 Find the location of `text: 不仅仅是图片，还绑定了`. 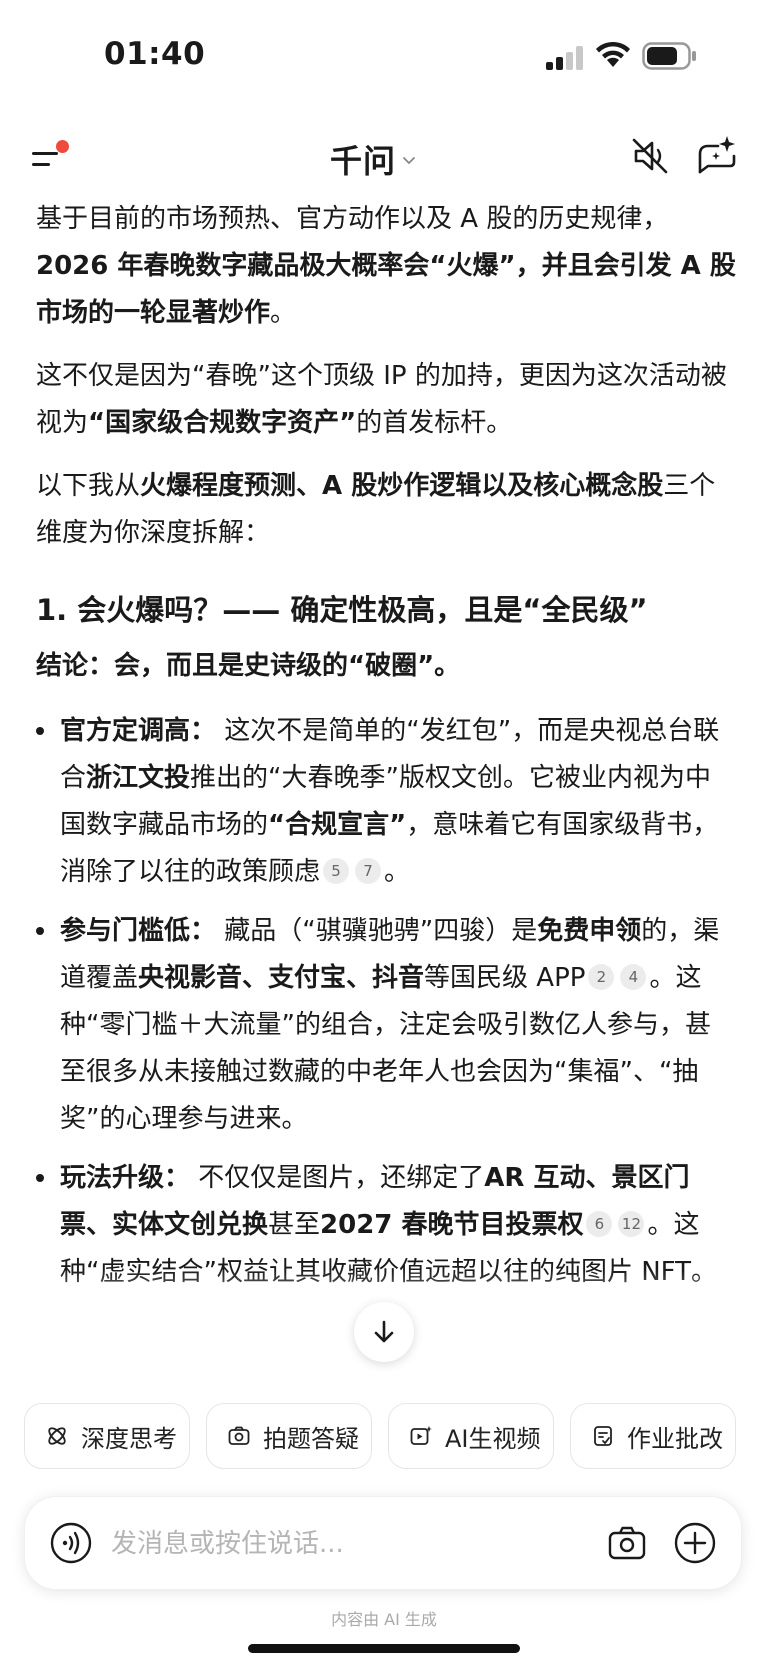

text: 不仅仅是图片，还绑定了 is located at coordinates (341, 1178).